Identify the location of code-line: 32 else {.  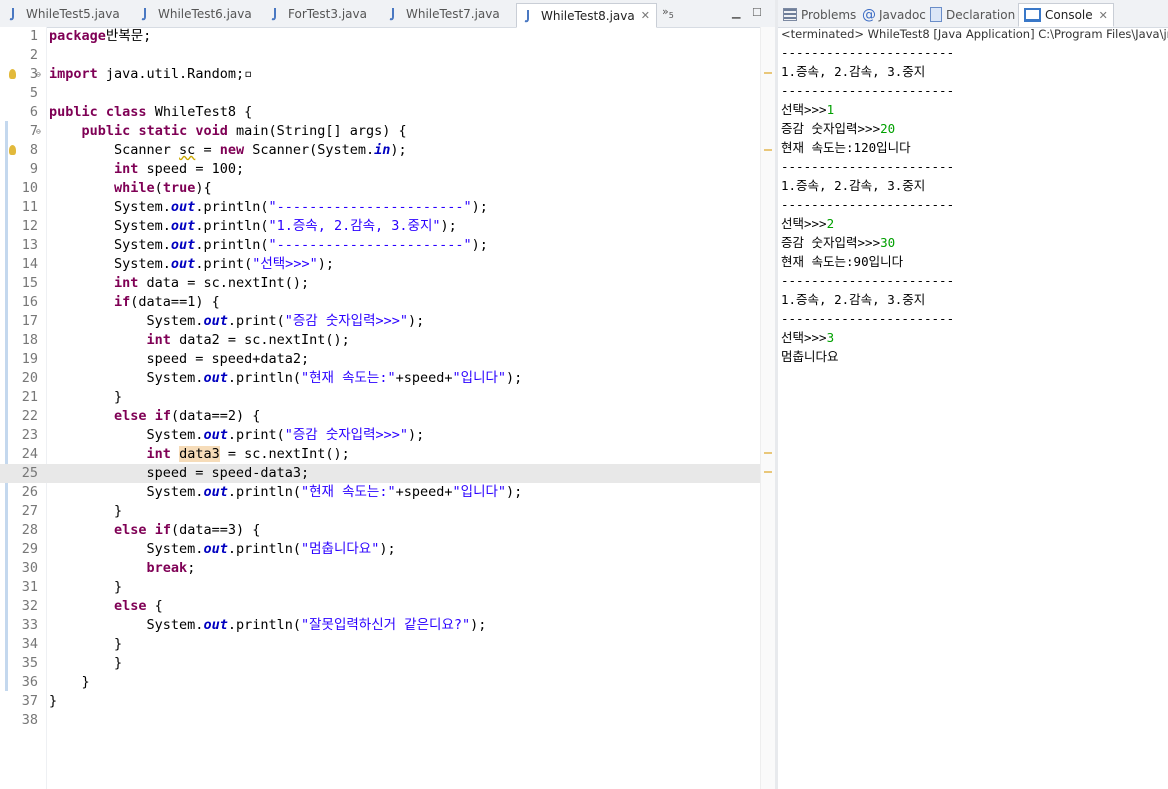
(380, 606).